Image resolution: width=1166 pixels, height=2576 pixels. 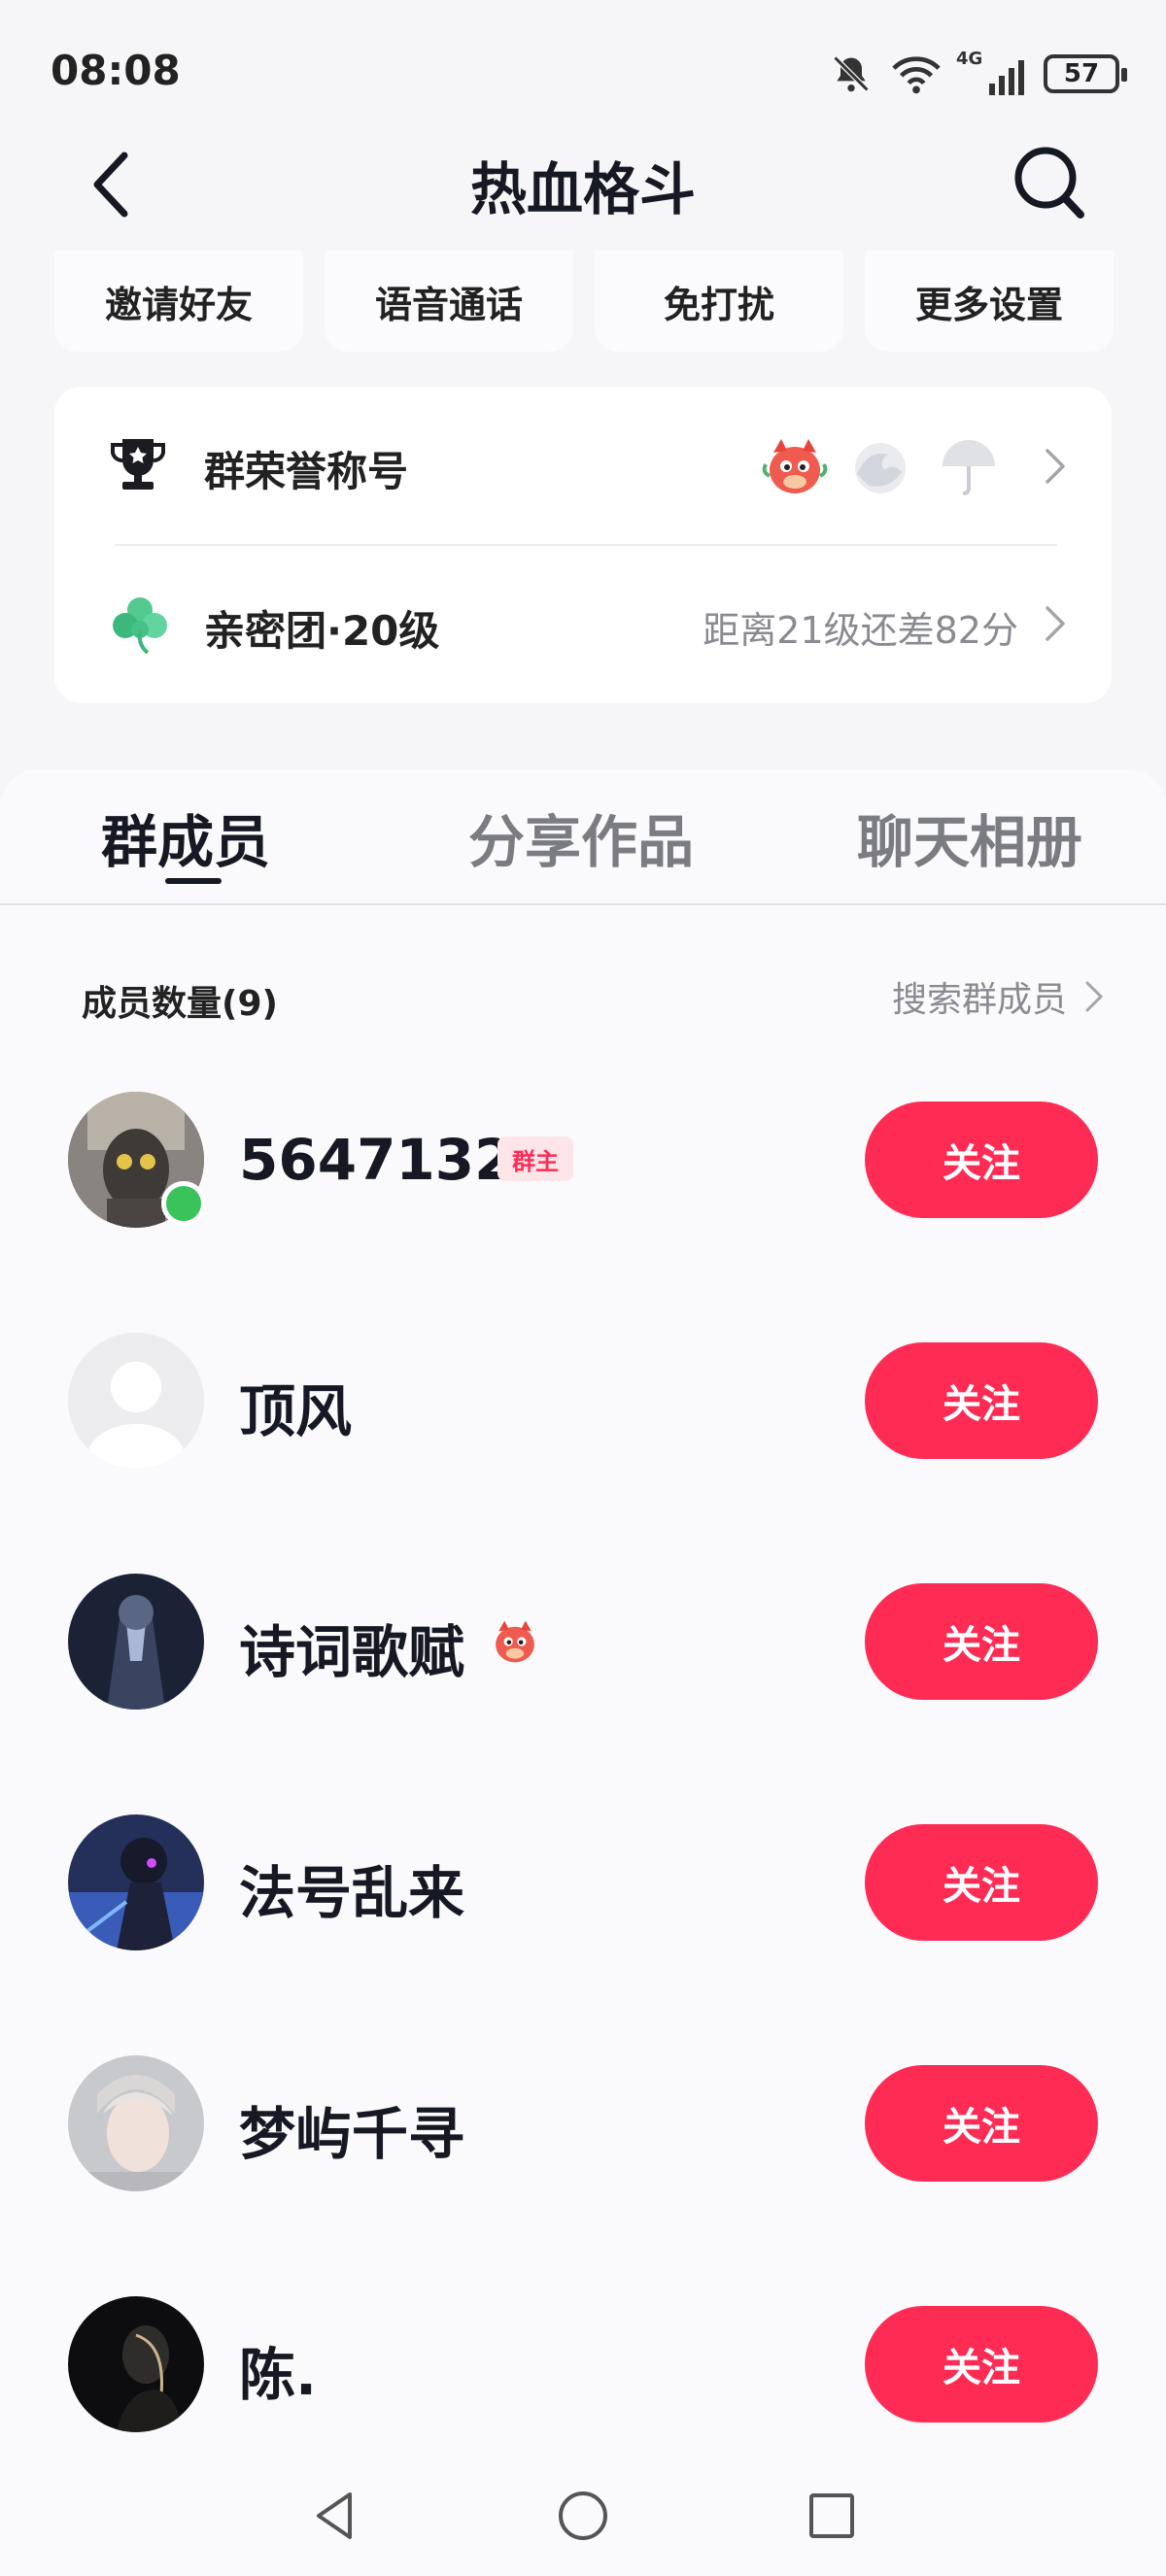 I want to click on battery-level: 57, so click(x=1081, y=73).